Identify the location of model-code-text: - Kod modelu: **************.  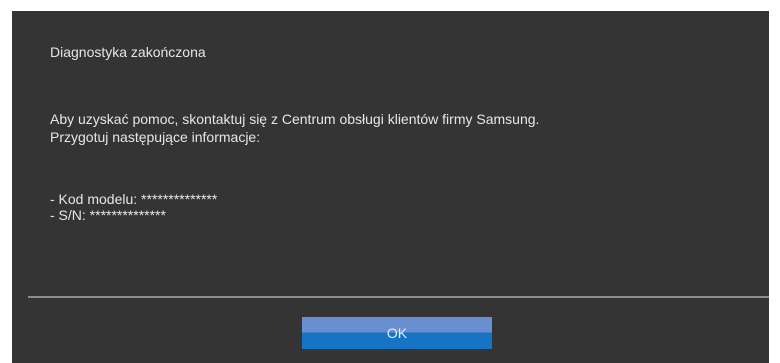
(134, 199).